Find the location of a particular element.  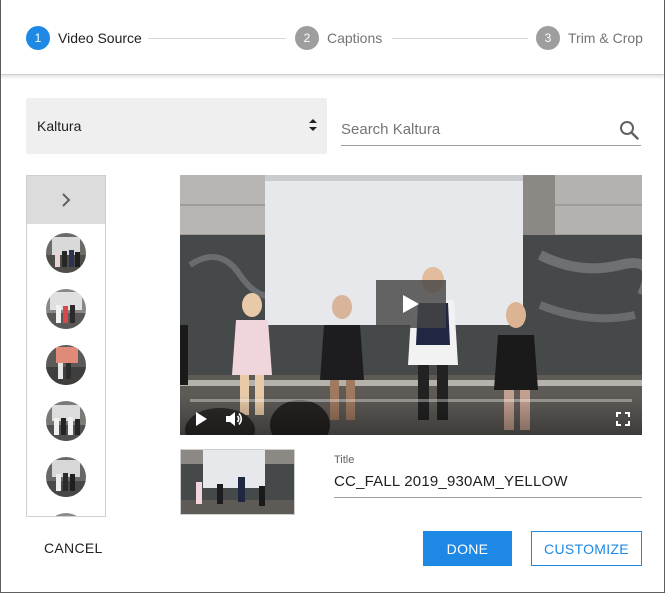

step-label: Video Source is located at coordinates (100, 38).